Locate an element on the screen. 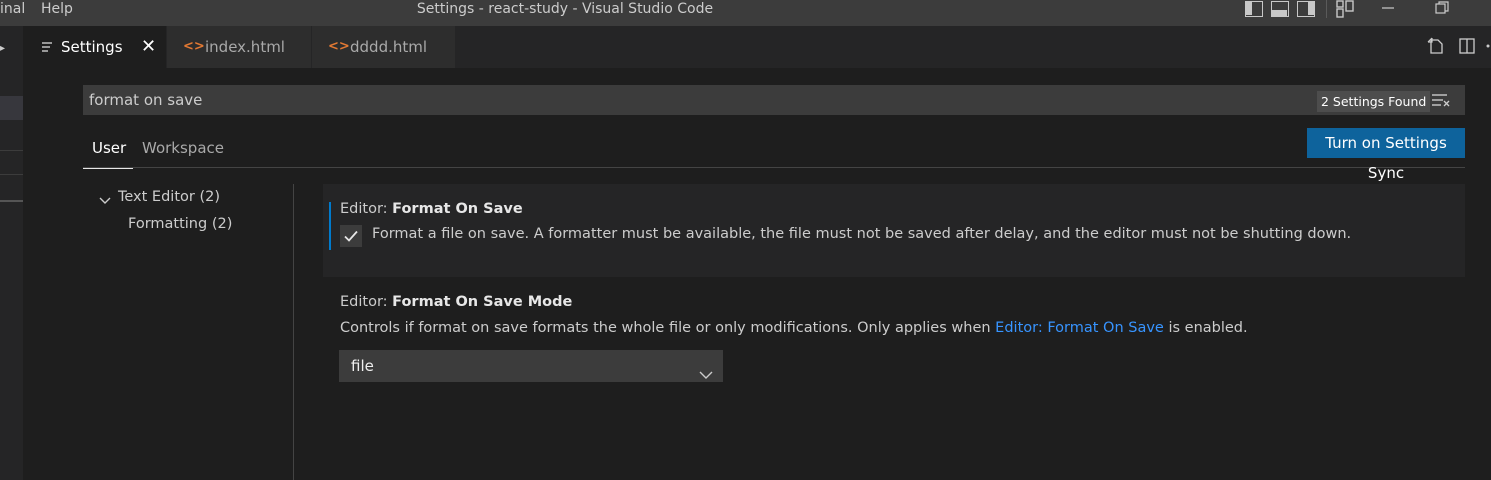 Image resolution: width=1491 pixels, height=480 pixels. check-icon is located at coordinates (351, 236).